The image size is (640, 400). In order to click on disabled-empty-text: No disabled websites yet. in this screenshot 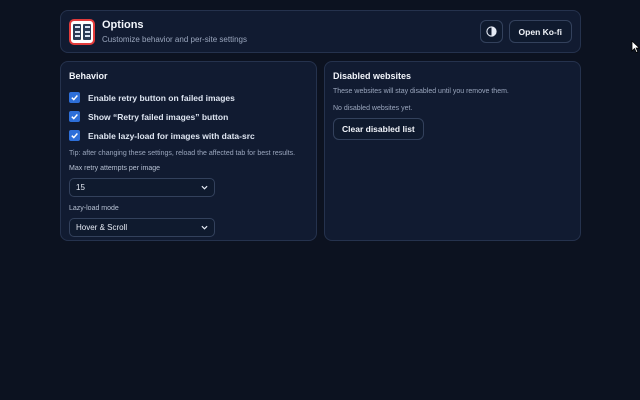, I will do `click(373, 108)`.